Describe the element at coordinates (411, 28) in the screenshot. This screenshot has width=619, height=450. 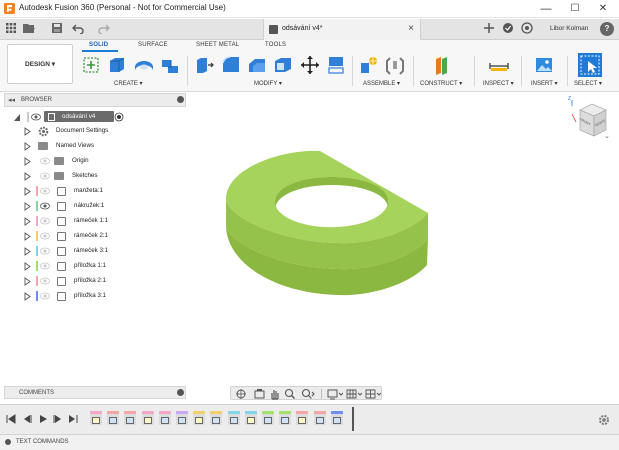
I see `close-tab-icon: ×` at that location.